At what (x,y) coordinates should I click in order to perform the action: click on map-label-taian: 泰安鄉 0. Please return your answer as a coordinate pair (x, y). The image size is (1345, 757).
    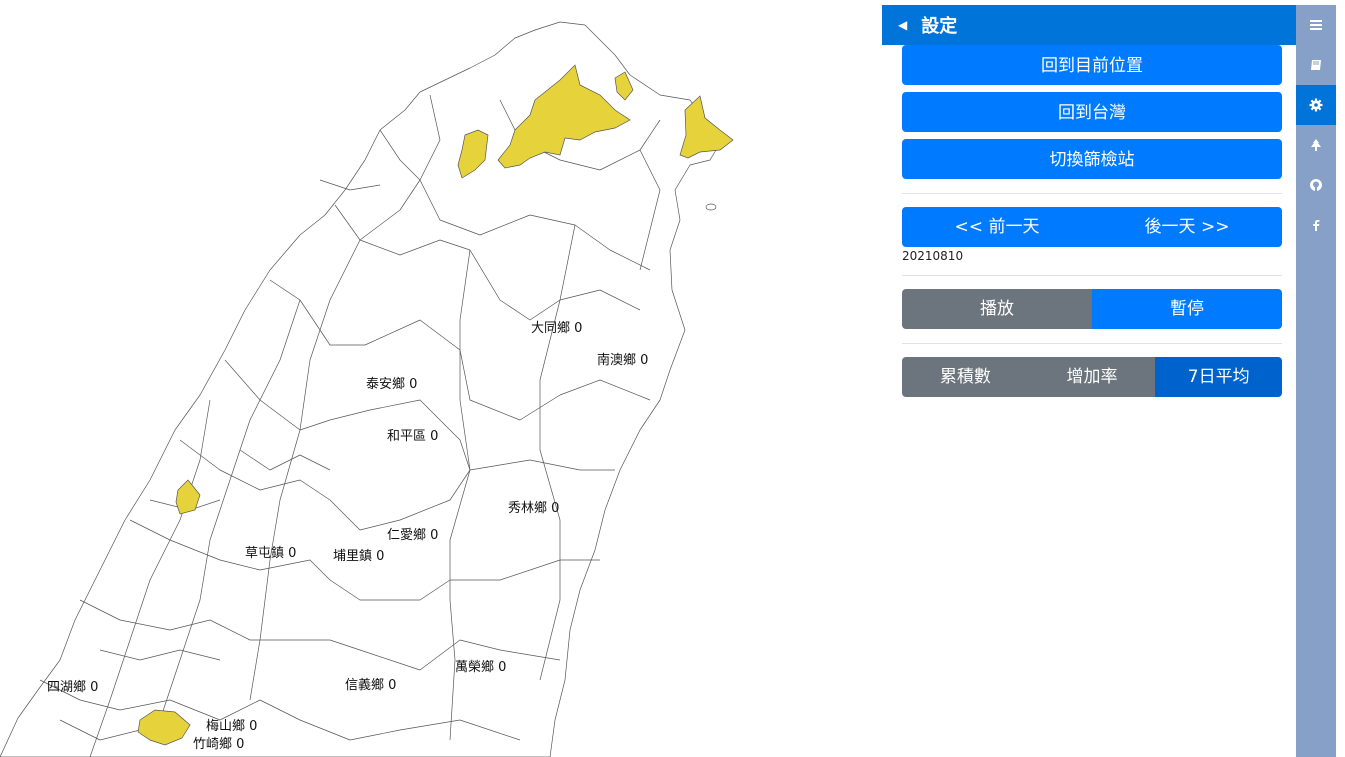
    Looking at the image, I should click on (391, 382).